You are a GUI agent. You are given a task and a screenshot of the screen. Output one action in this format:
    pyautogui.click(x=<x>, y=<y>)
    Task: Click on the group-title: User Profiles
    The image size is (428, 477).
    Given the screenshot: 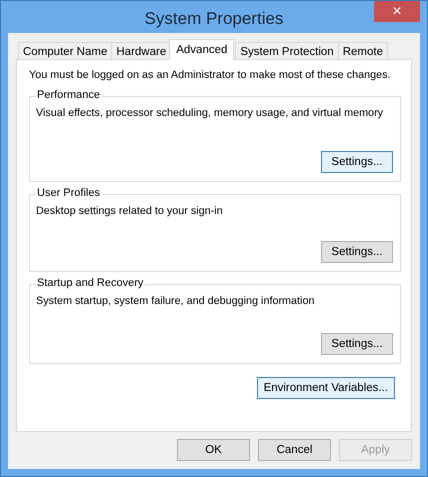 What is the action you would take?
    pyautogui.click(x=68, y=193)
    